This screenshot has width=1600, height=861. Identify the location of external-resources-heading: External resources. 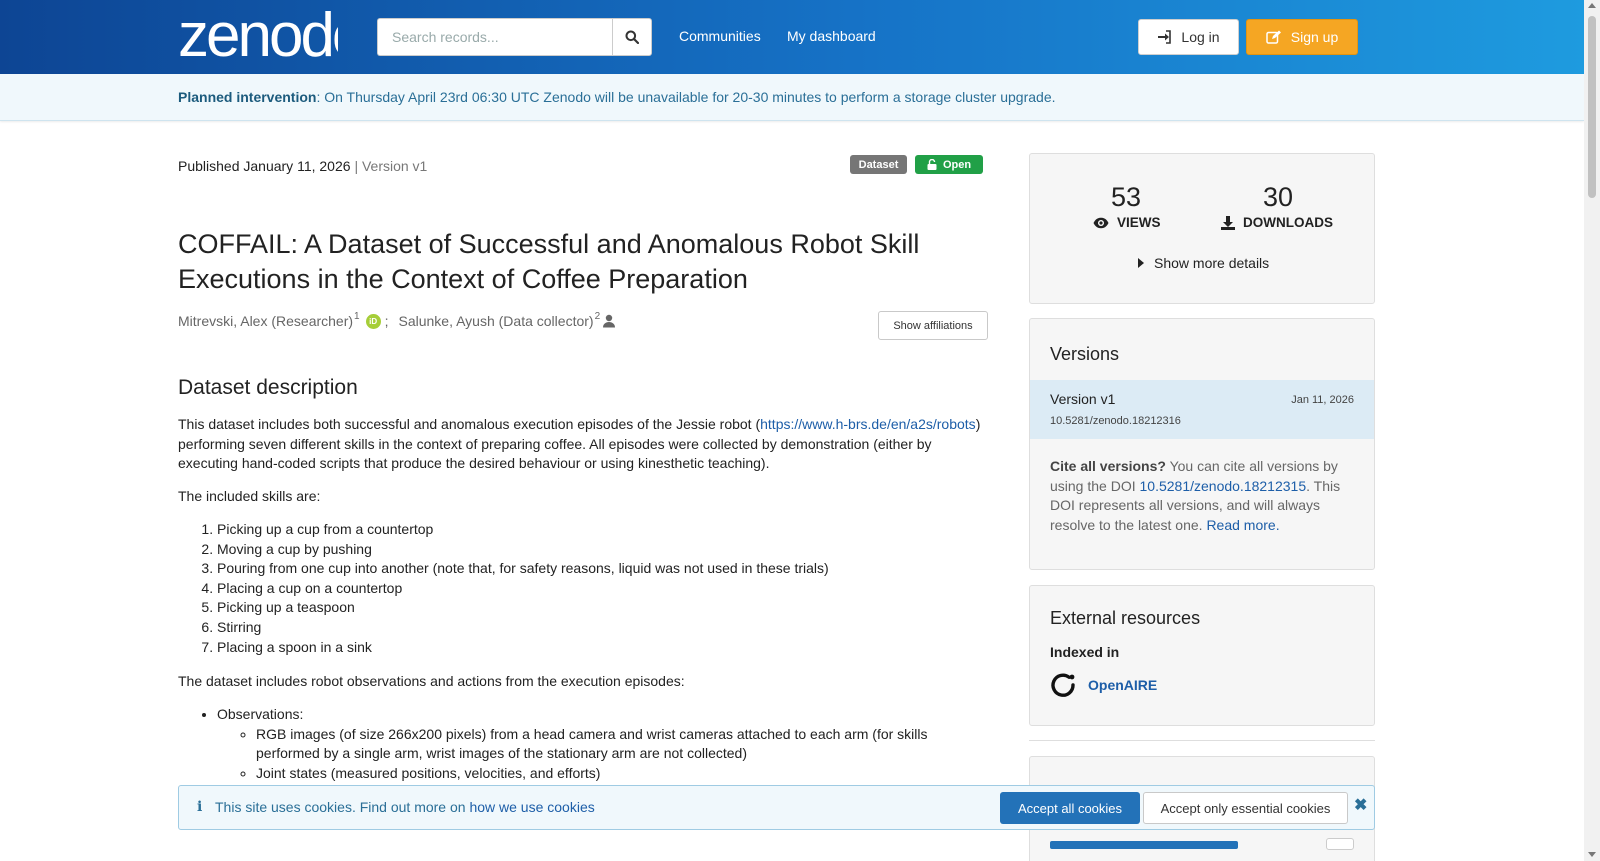
(1125, 618).